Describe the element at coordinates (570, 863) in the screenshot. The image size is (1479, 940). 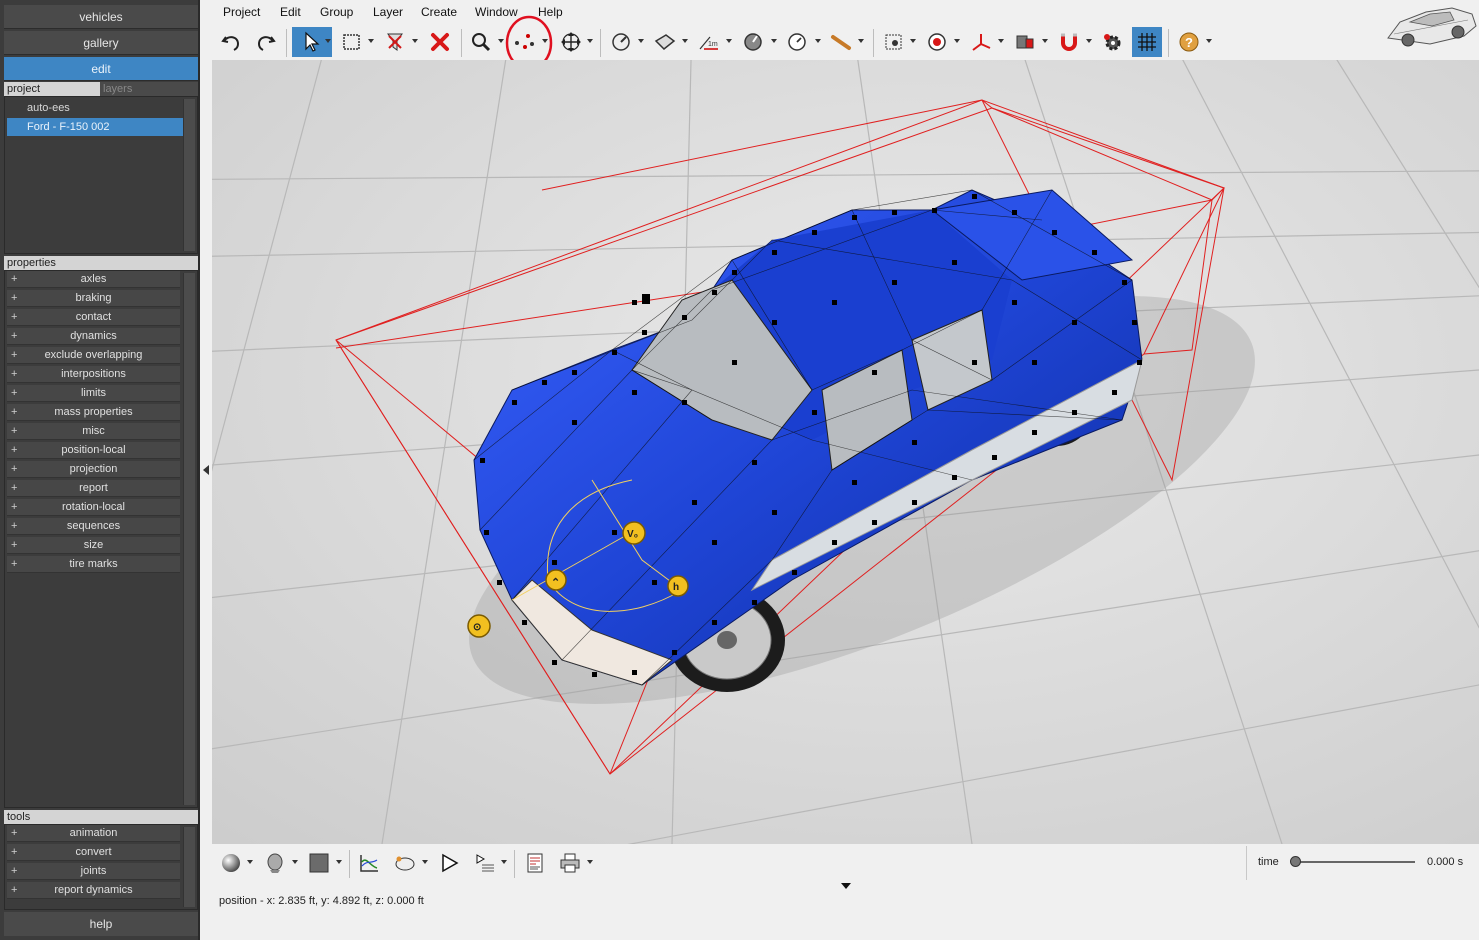
I see `print-button` at that location.